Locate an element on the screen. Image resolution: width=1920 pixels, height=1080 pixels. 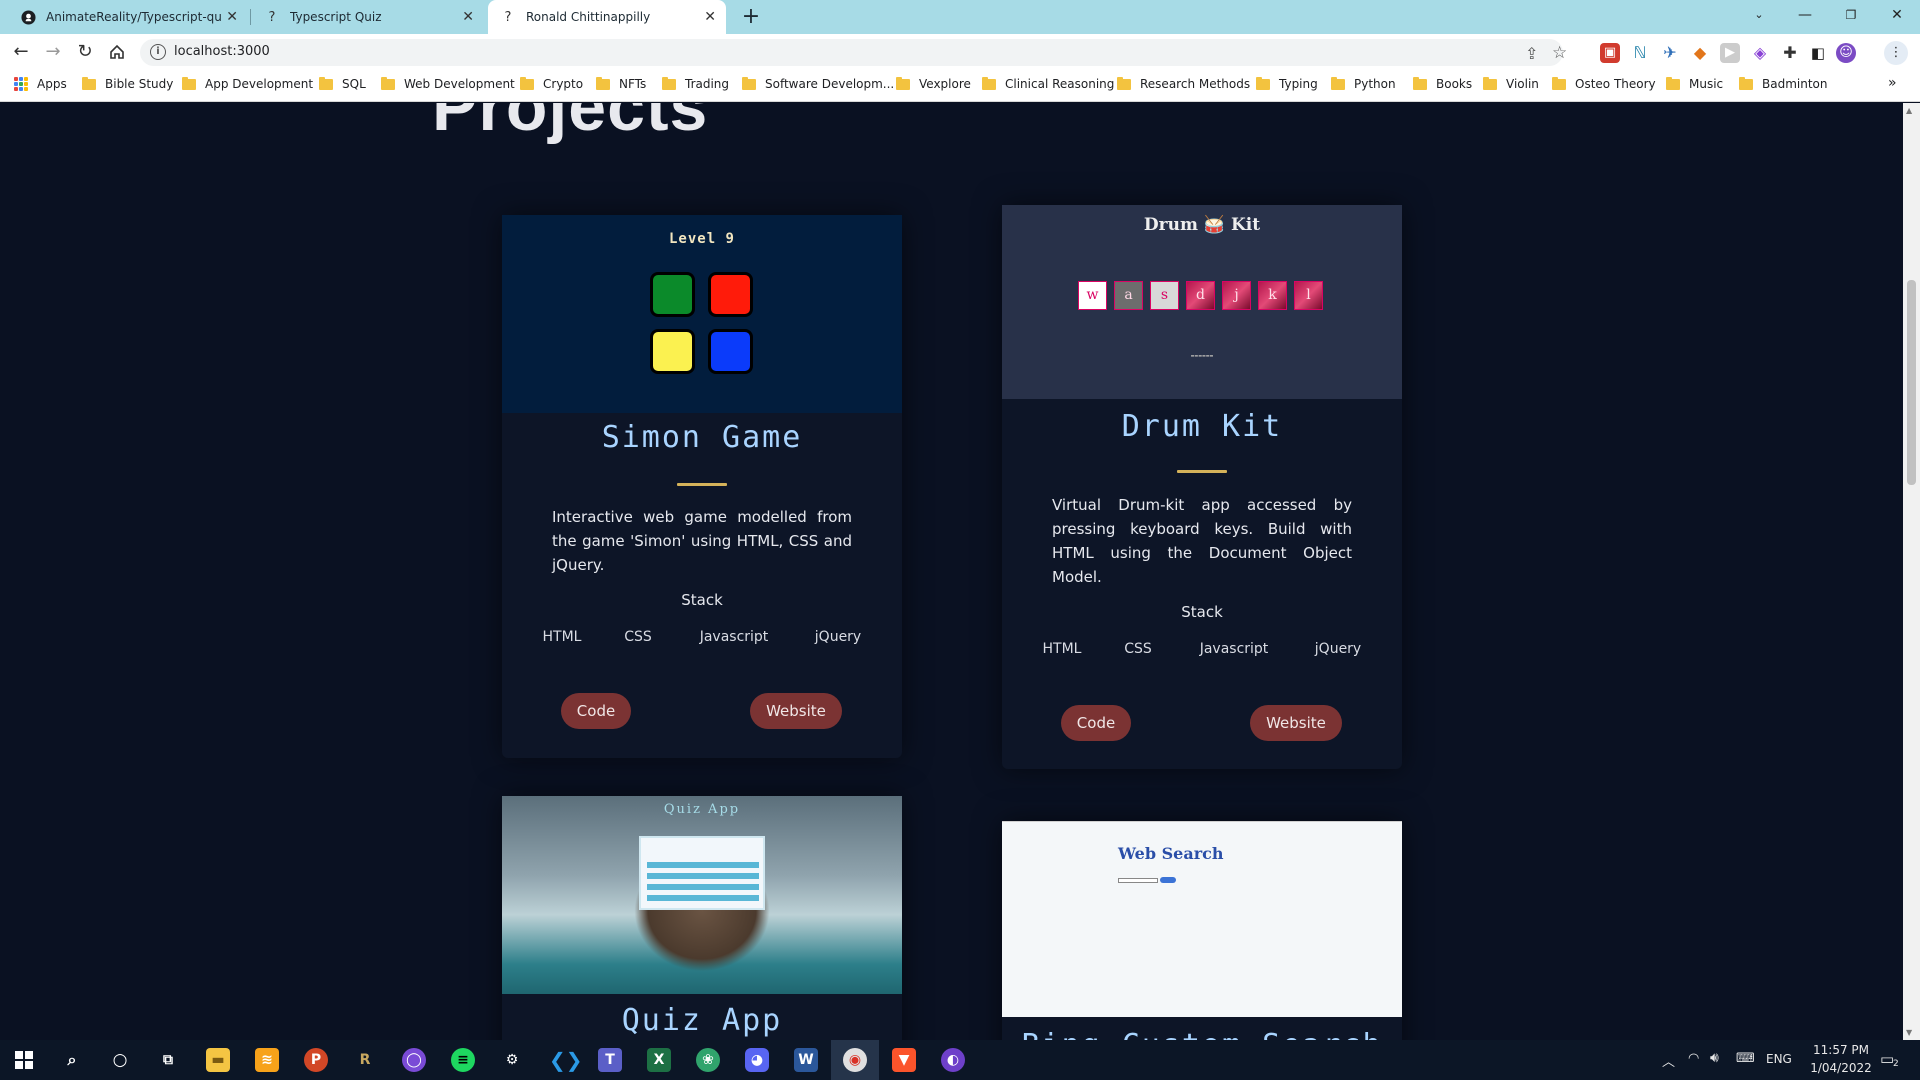
excel-icon: X is located at coordinates (659, 1060).